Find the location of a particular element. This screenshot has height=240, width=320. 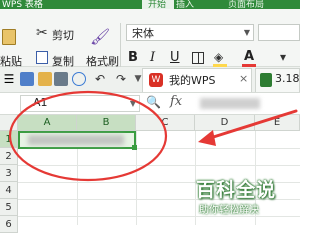

underline-button: U is located at coordinates (175, 57).